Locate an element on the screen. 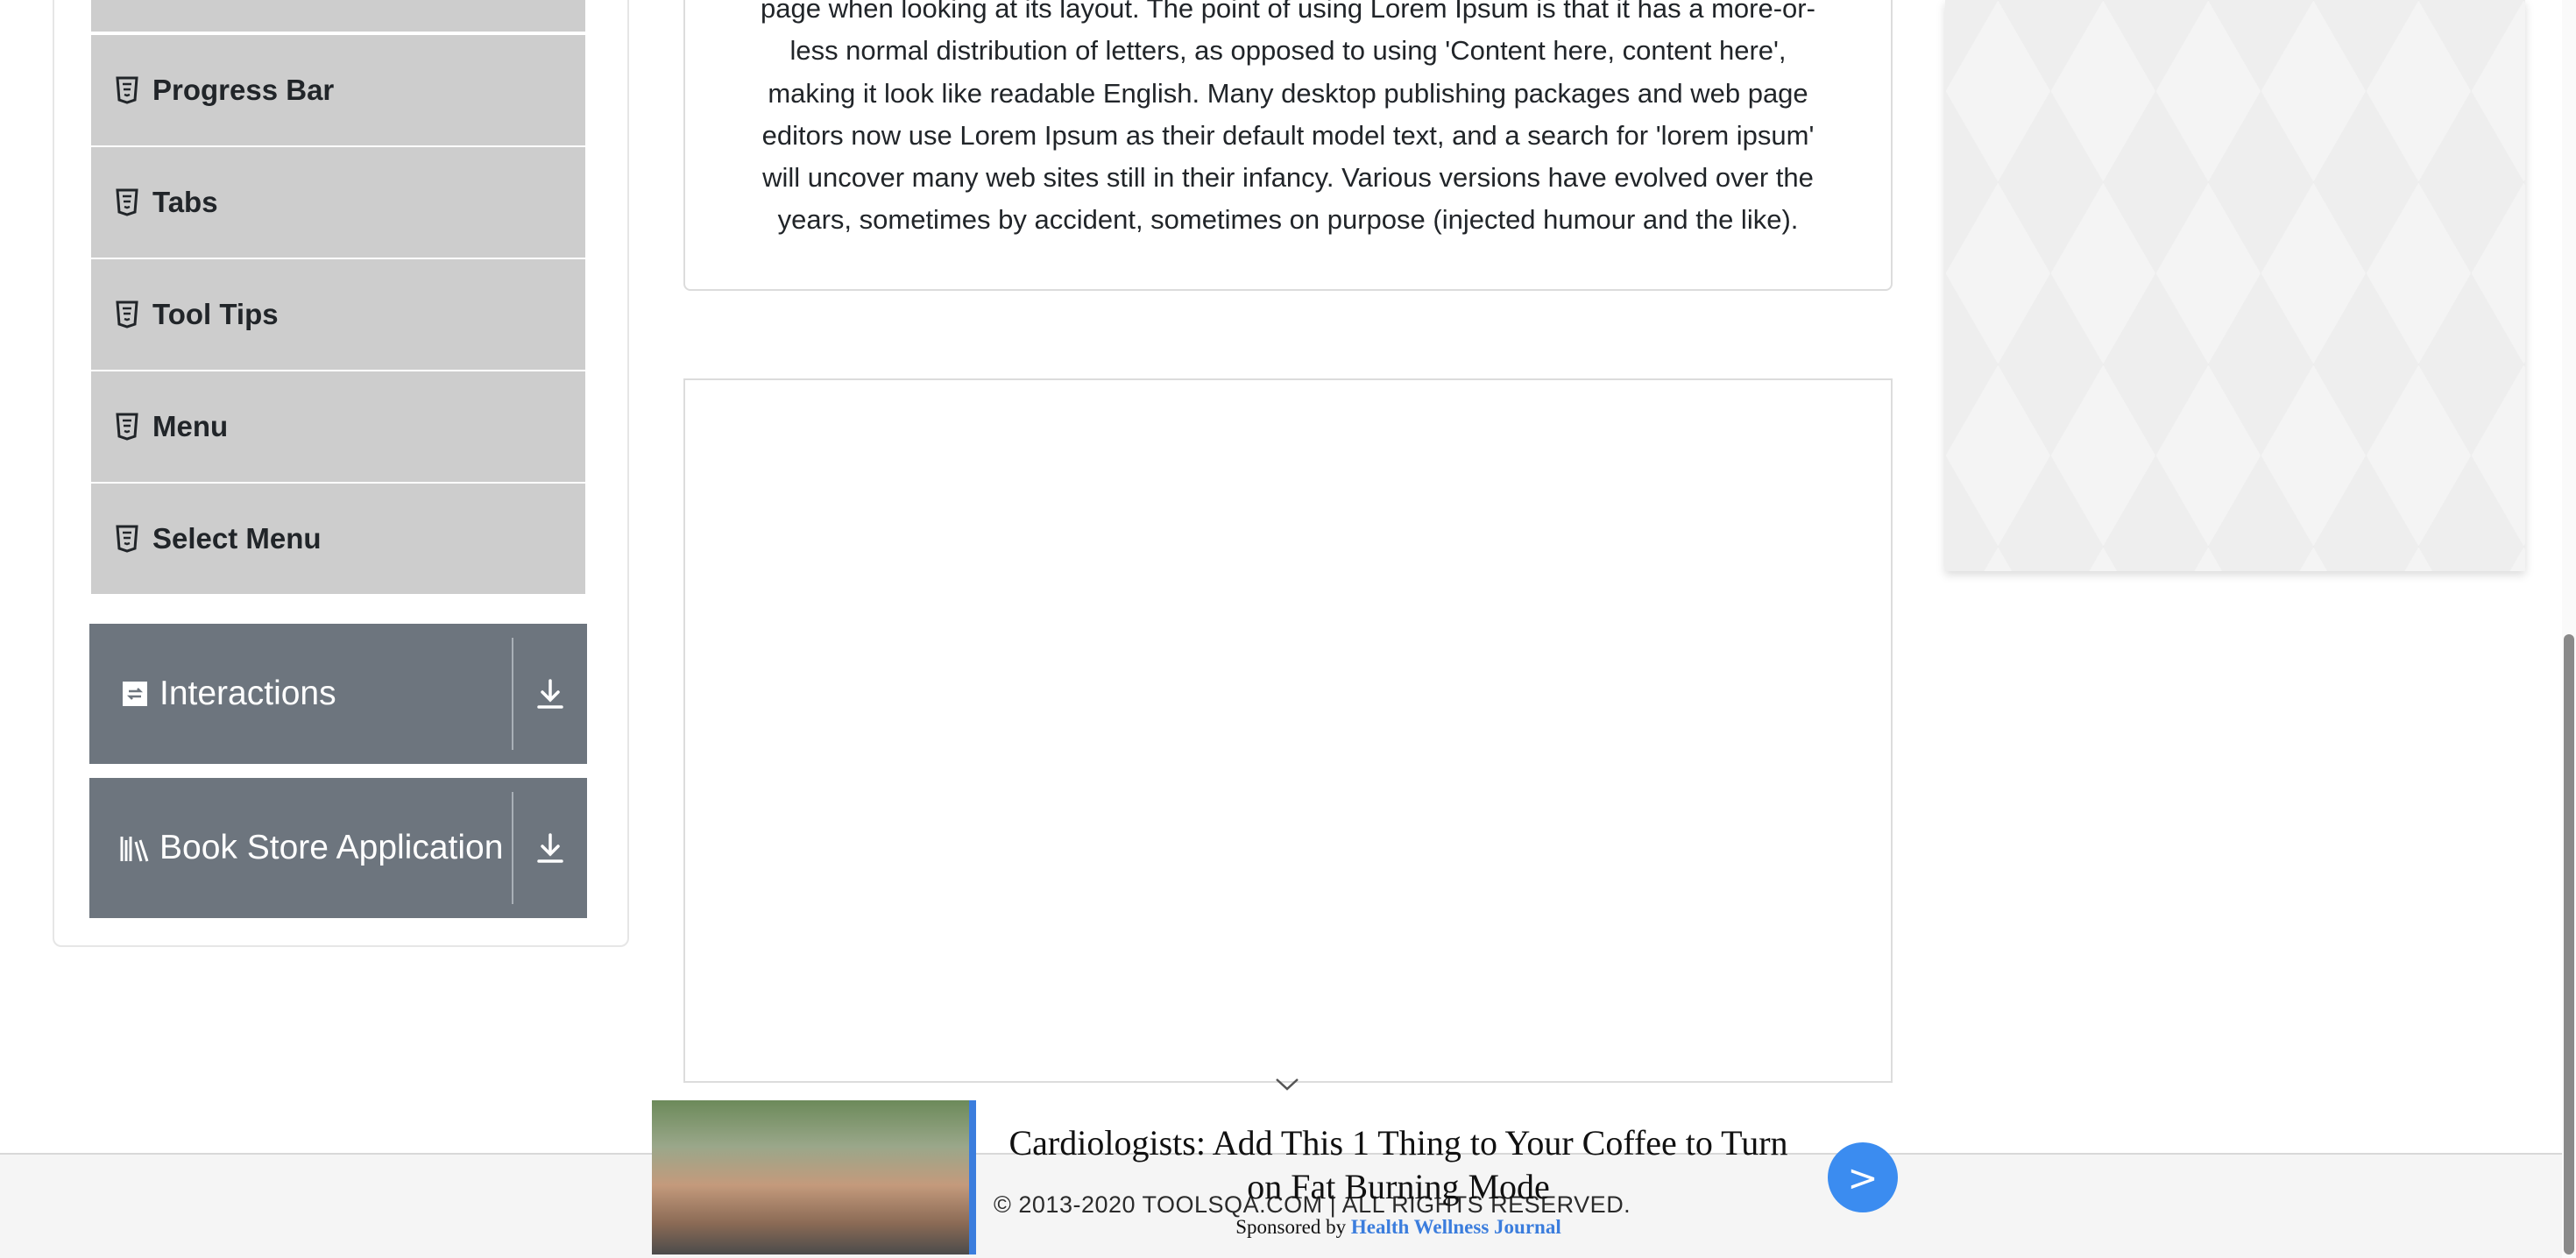 The image size is (2576, 1258). books-icon is located at coordinates (135, 848).